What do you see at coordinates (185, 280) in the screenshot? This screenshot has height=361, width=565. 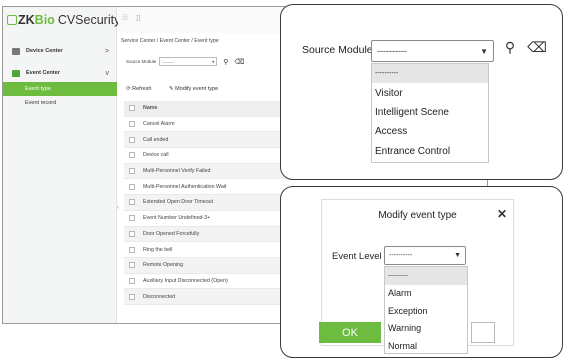 I see `cell-name: Auxiliary Input Disconnected (Open)` at bounding box center [185, 280].